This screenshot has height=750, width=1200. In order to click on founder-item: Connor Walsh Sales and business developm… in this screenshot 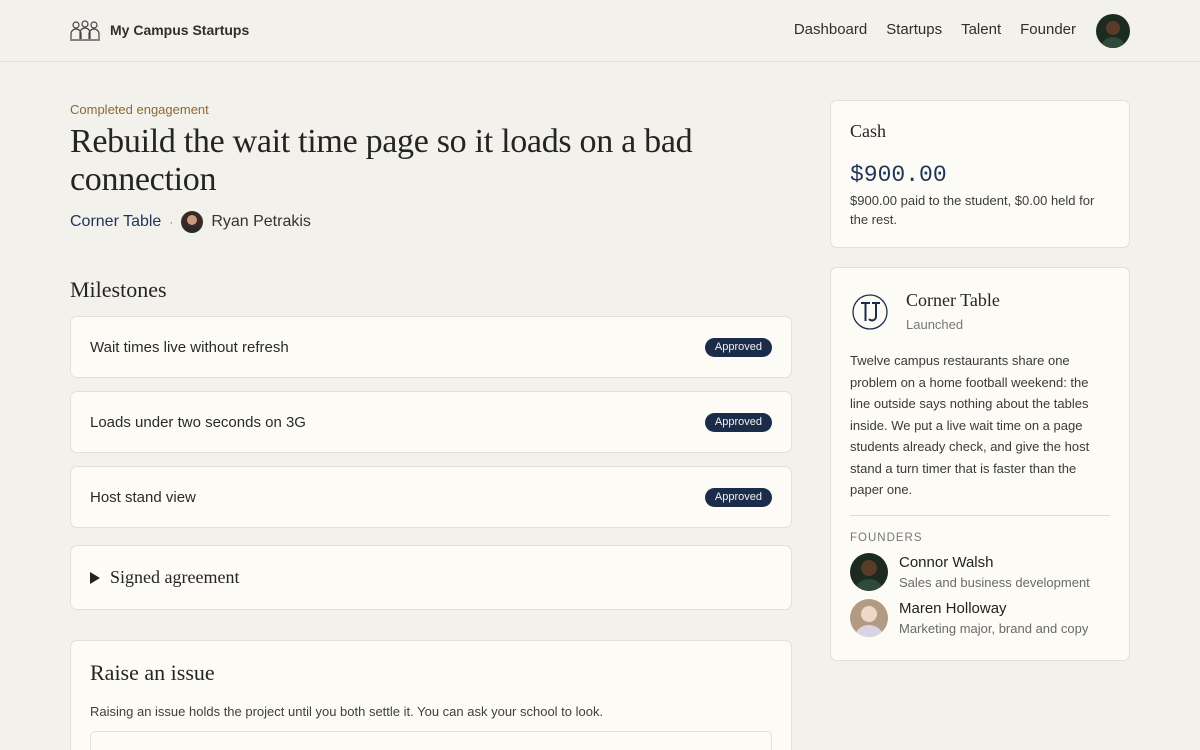, I will do `click(980, 571)`.